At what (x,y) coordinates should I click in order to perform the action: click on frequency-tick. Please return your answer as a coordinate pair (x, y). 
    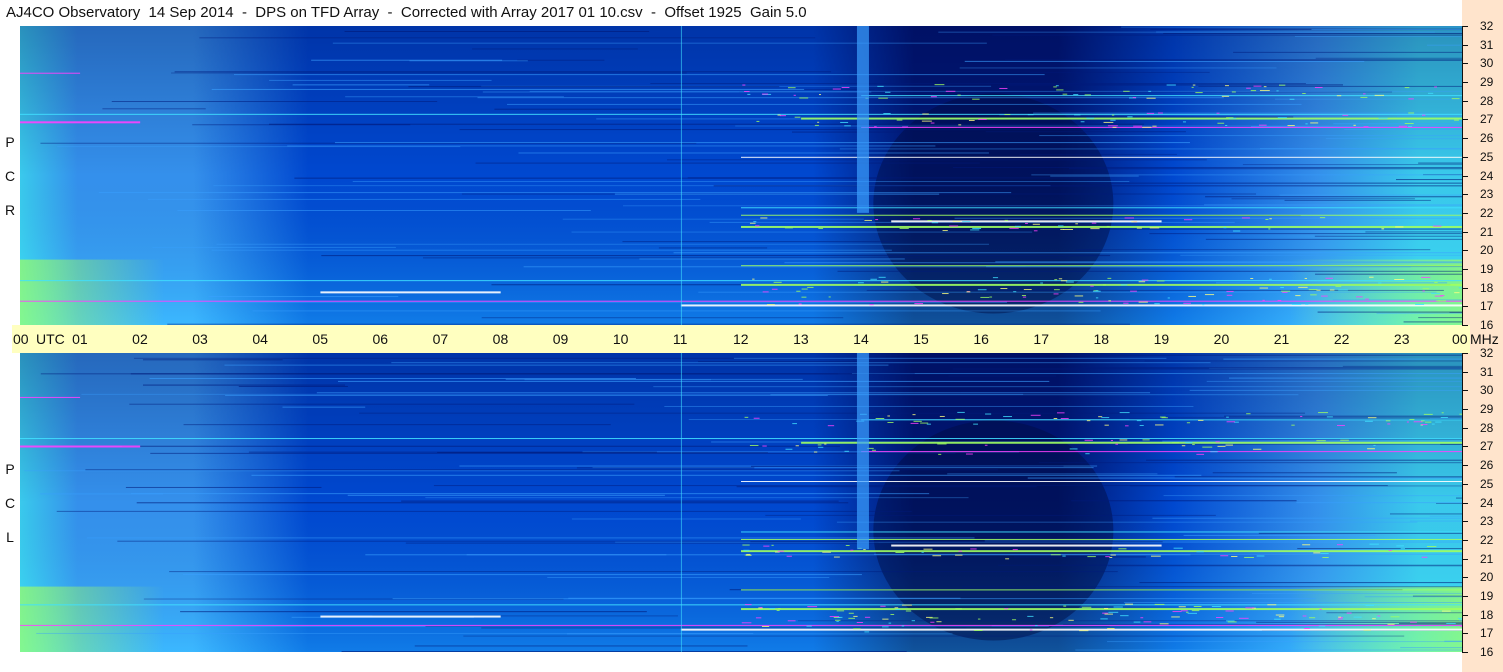
    Looking at the image, I should click on (1465, 652).